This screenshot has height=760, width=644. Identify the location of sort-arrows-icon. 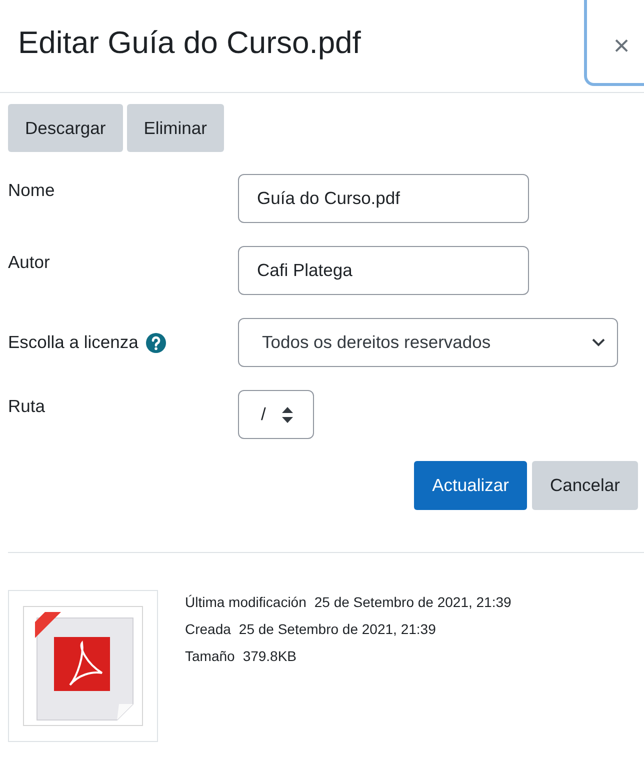
(287, 414).